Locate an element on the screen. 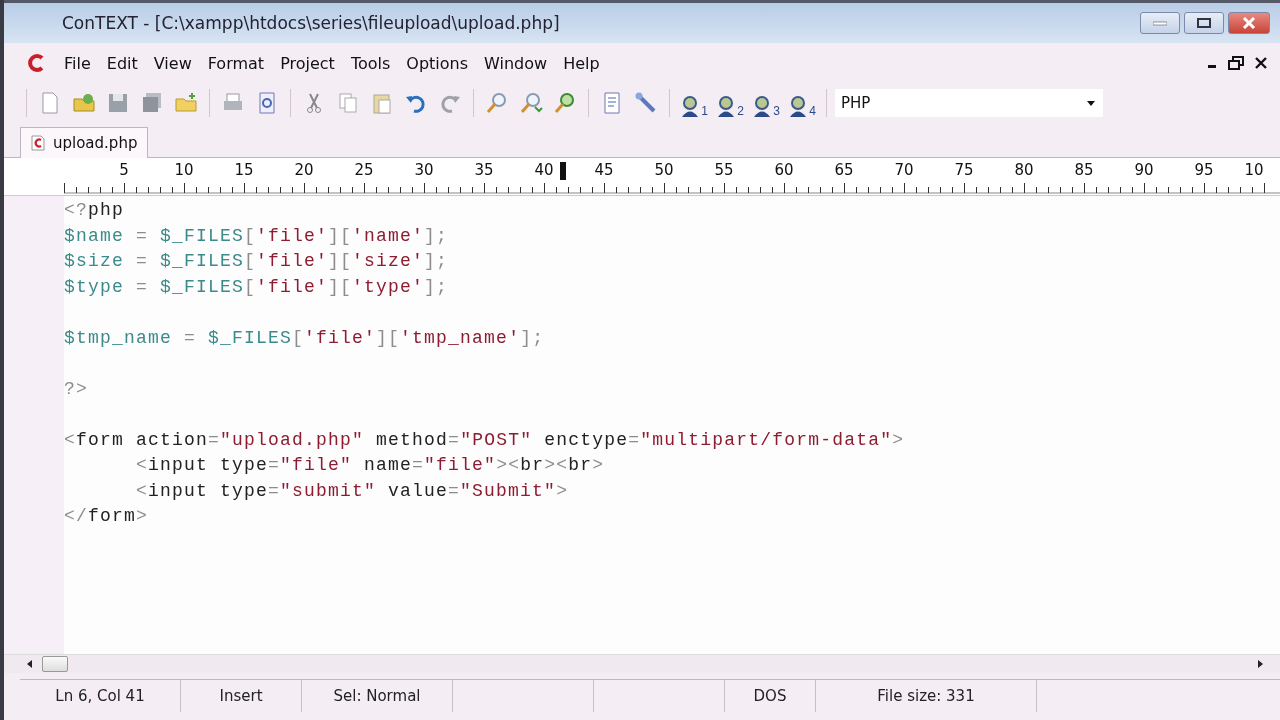 The height and width of the screenshot is (720, 1280). scroll-left-icon is located at coordinates (30, 664).